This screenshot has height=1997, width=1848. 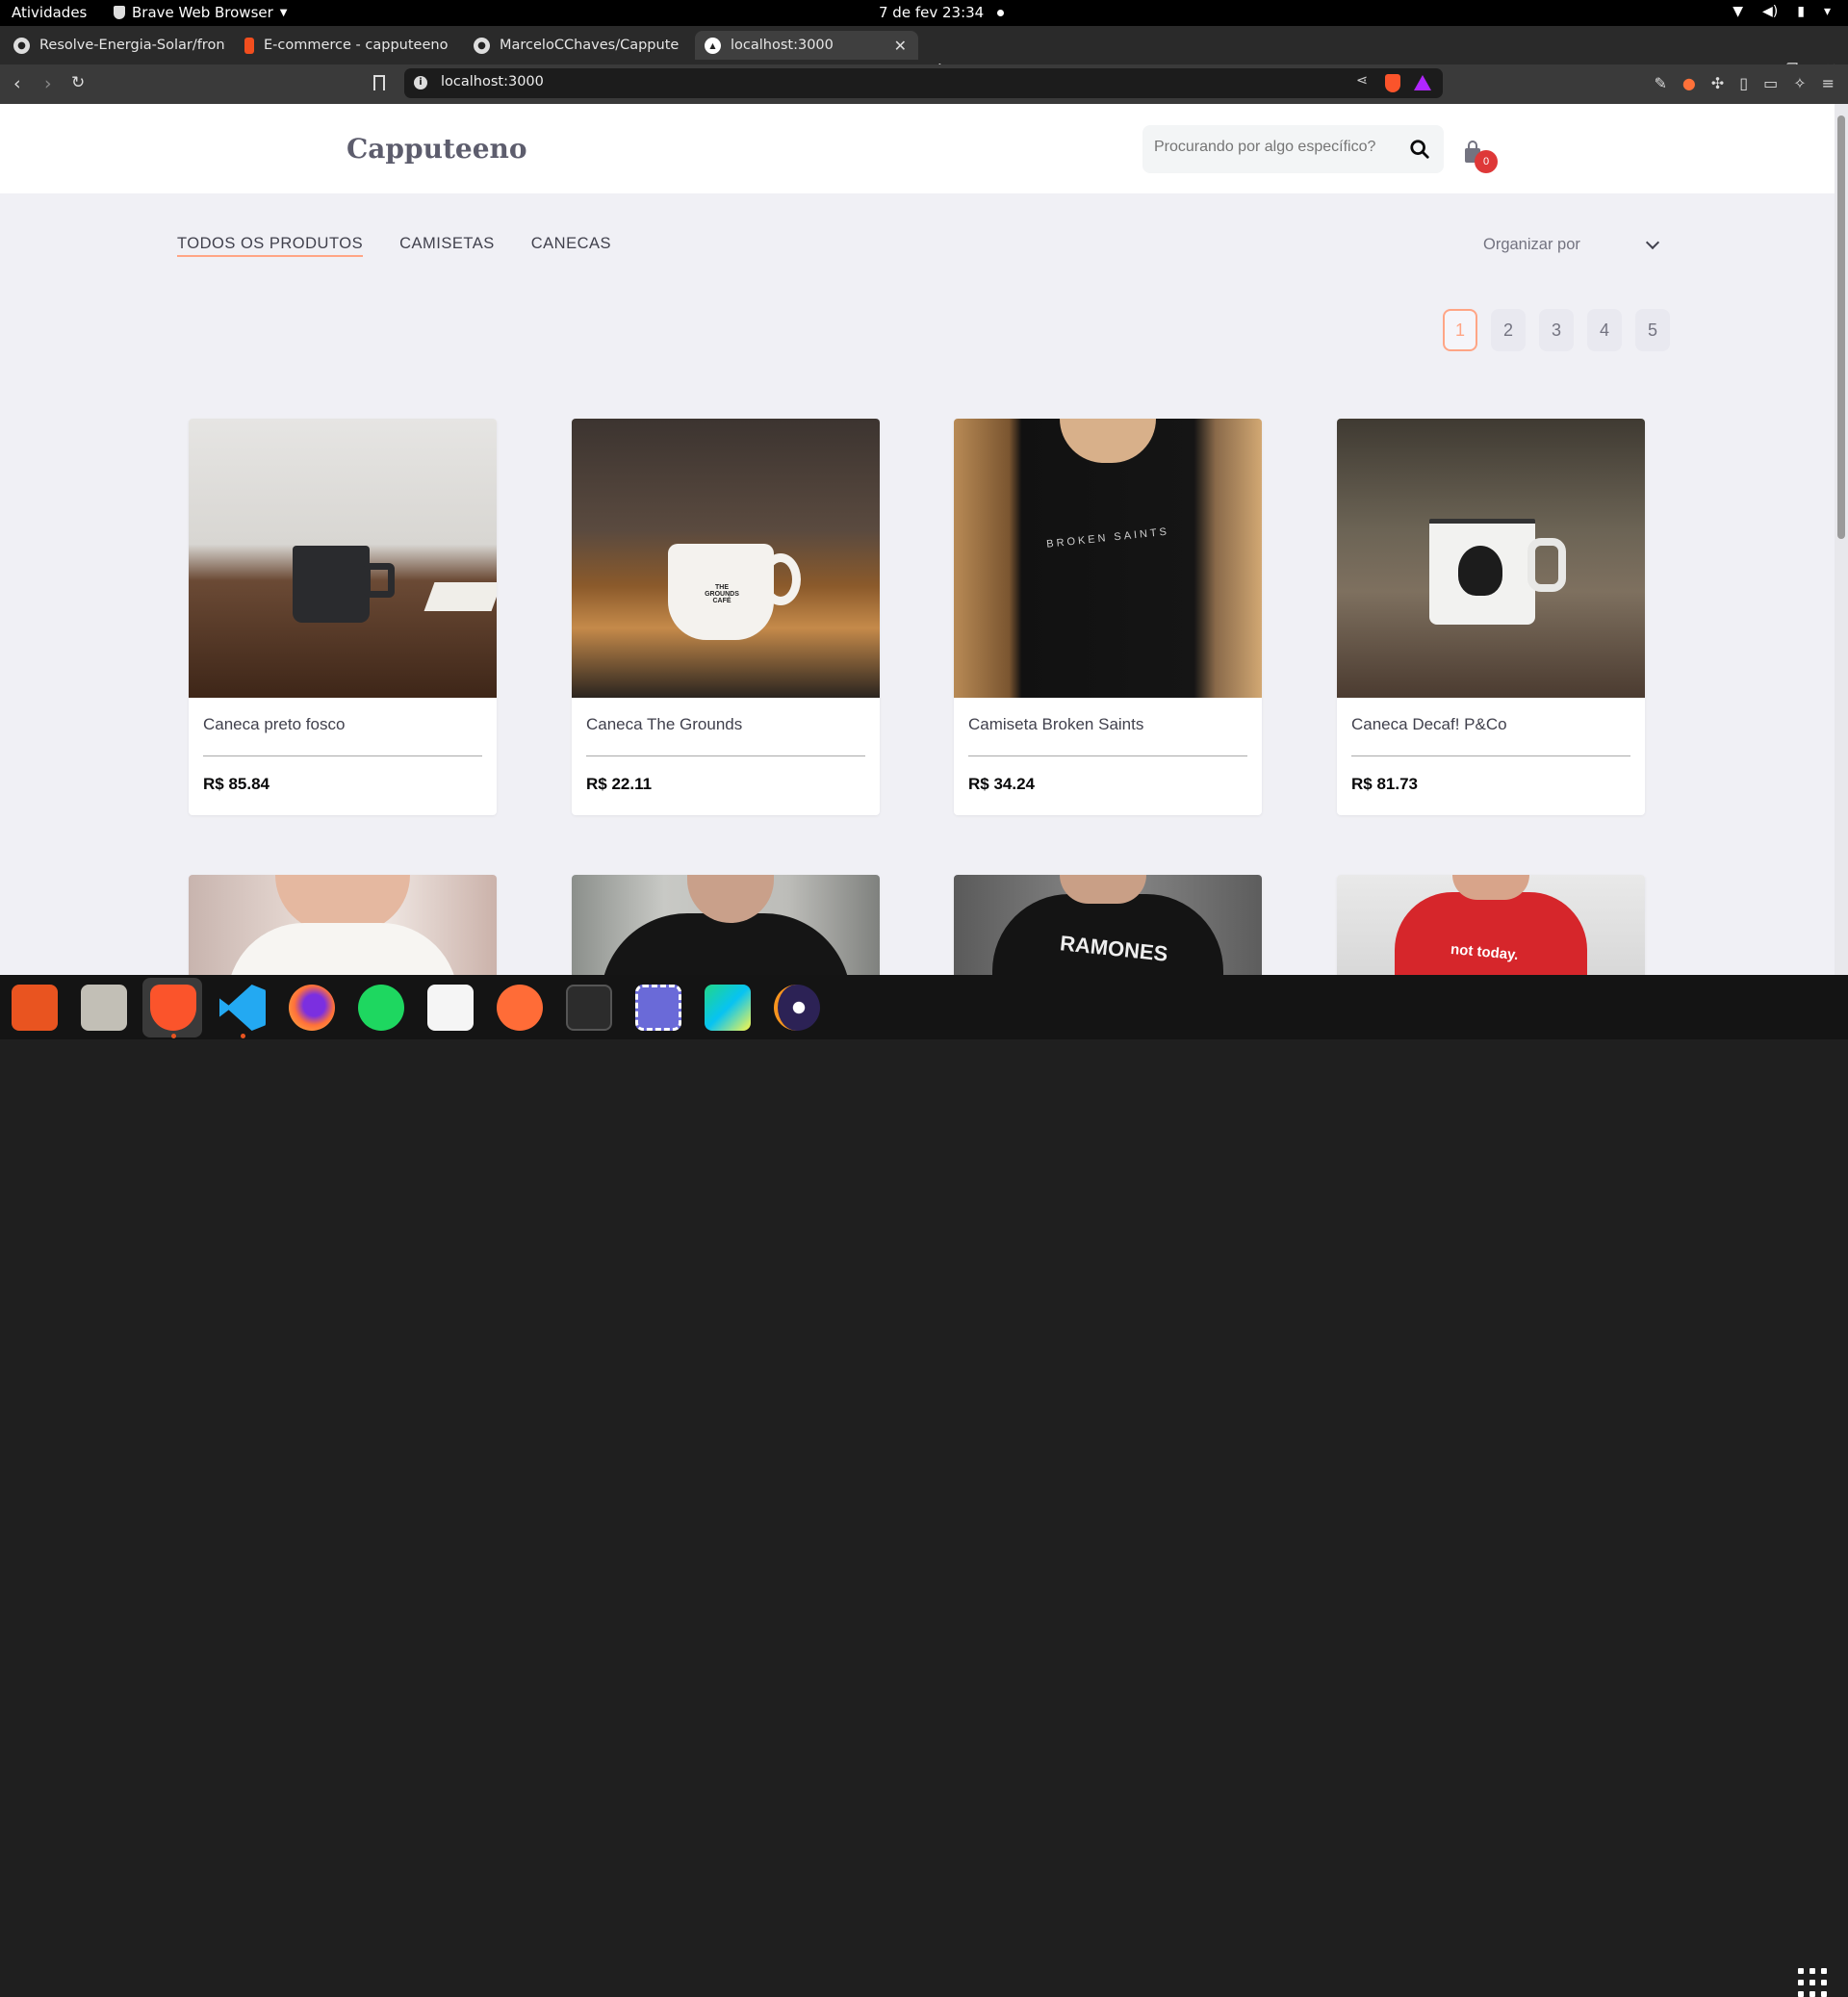 What do you see at coordinates (1770, 11) in the screenshot?
I see `volume-icon: ◀)` at bounding box center [1770, 11].